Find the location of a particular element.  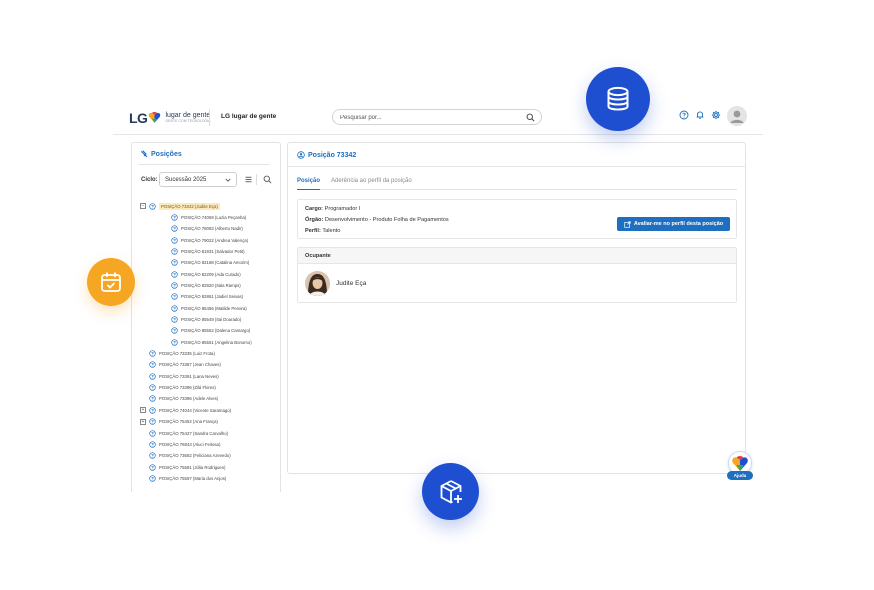

tree-row: POSIÇÃO 73335 (Luiz Frota) is located at coordinates (182, 354).